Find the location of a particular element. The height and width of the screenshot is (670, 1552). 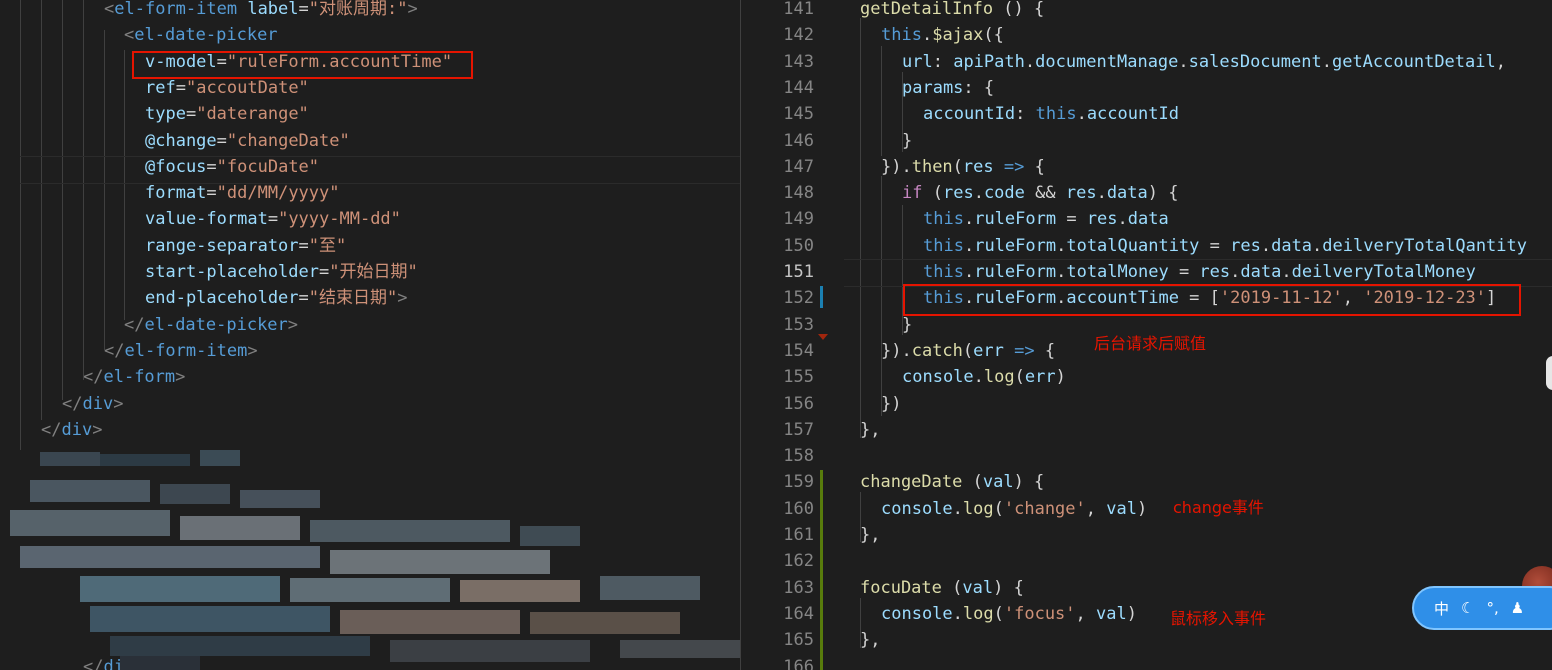

code-line: </el-form> is located at coordinates (380, 377).